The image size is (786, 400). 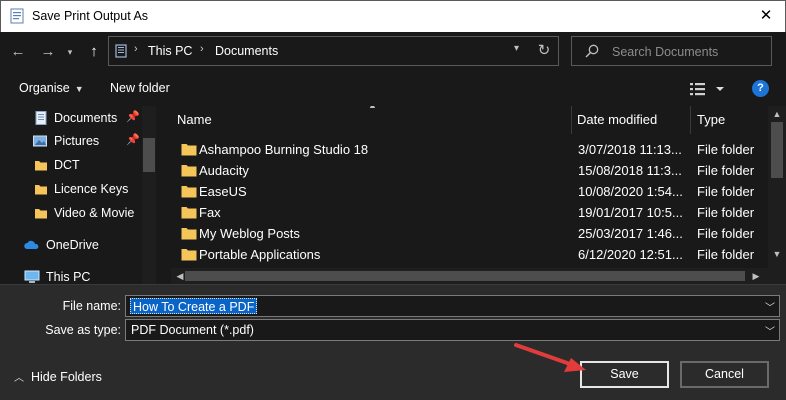 I want to click on hide-folders-label: Hide Folders, so click(x=66, y=377).